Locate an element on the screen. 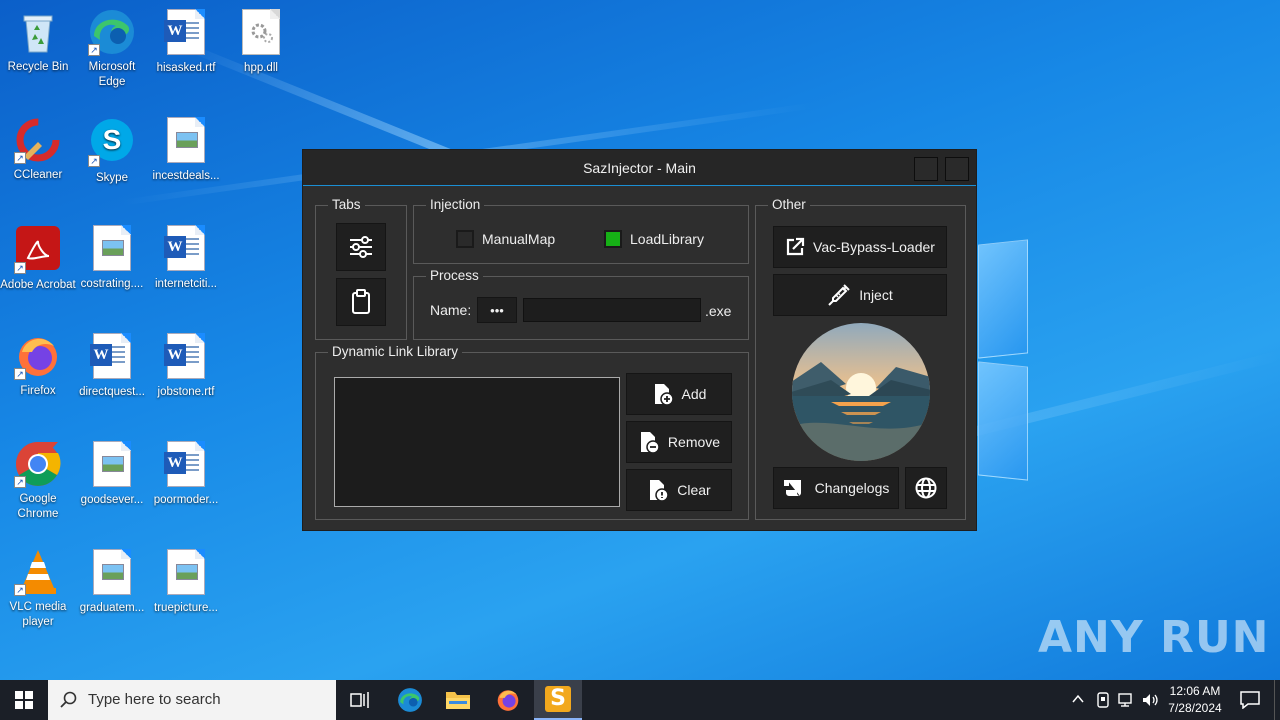 The image size is (1280, 720). desktop-icon-vlc: ↗ VLC media player is located at coordinates (38, 589).